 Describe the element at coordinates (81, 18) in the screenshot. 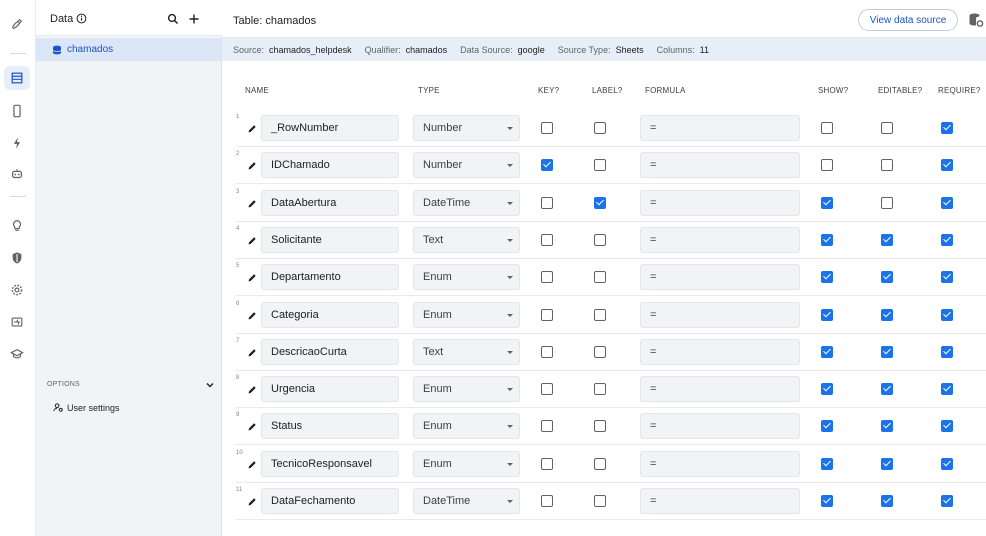

I see `info-icon` at that location.